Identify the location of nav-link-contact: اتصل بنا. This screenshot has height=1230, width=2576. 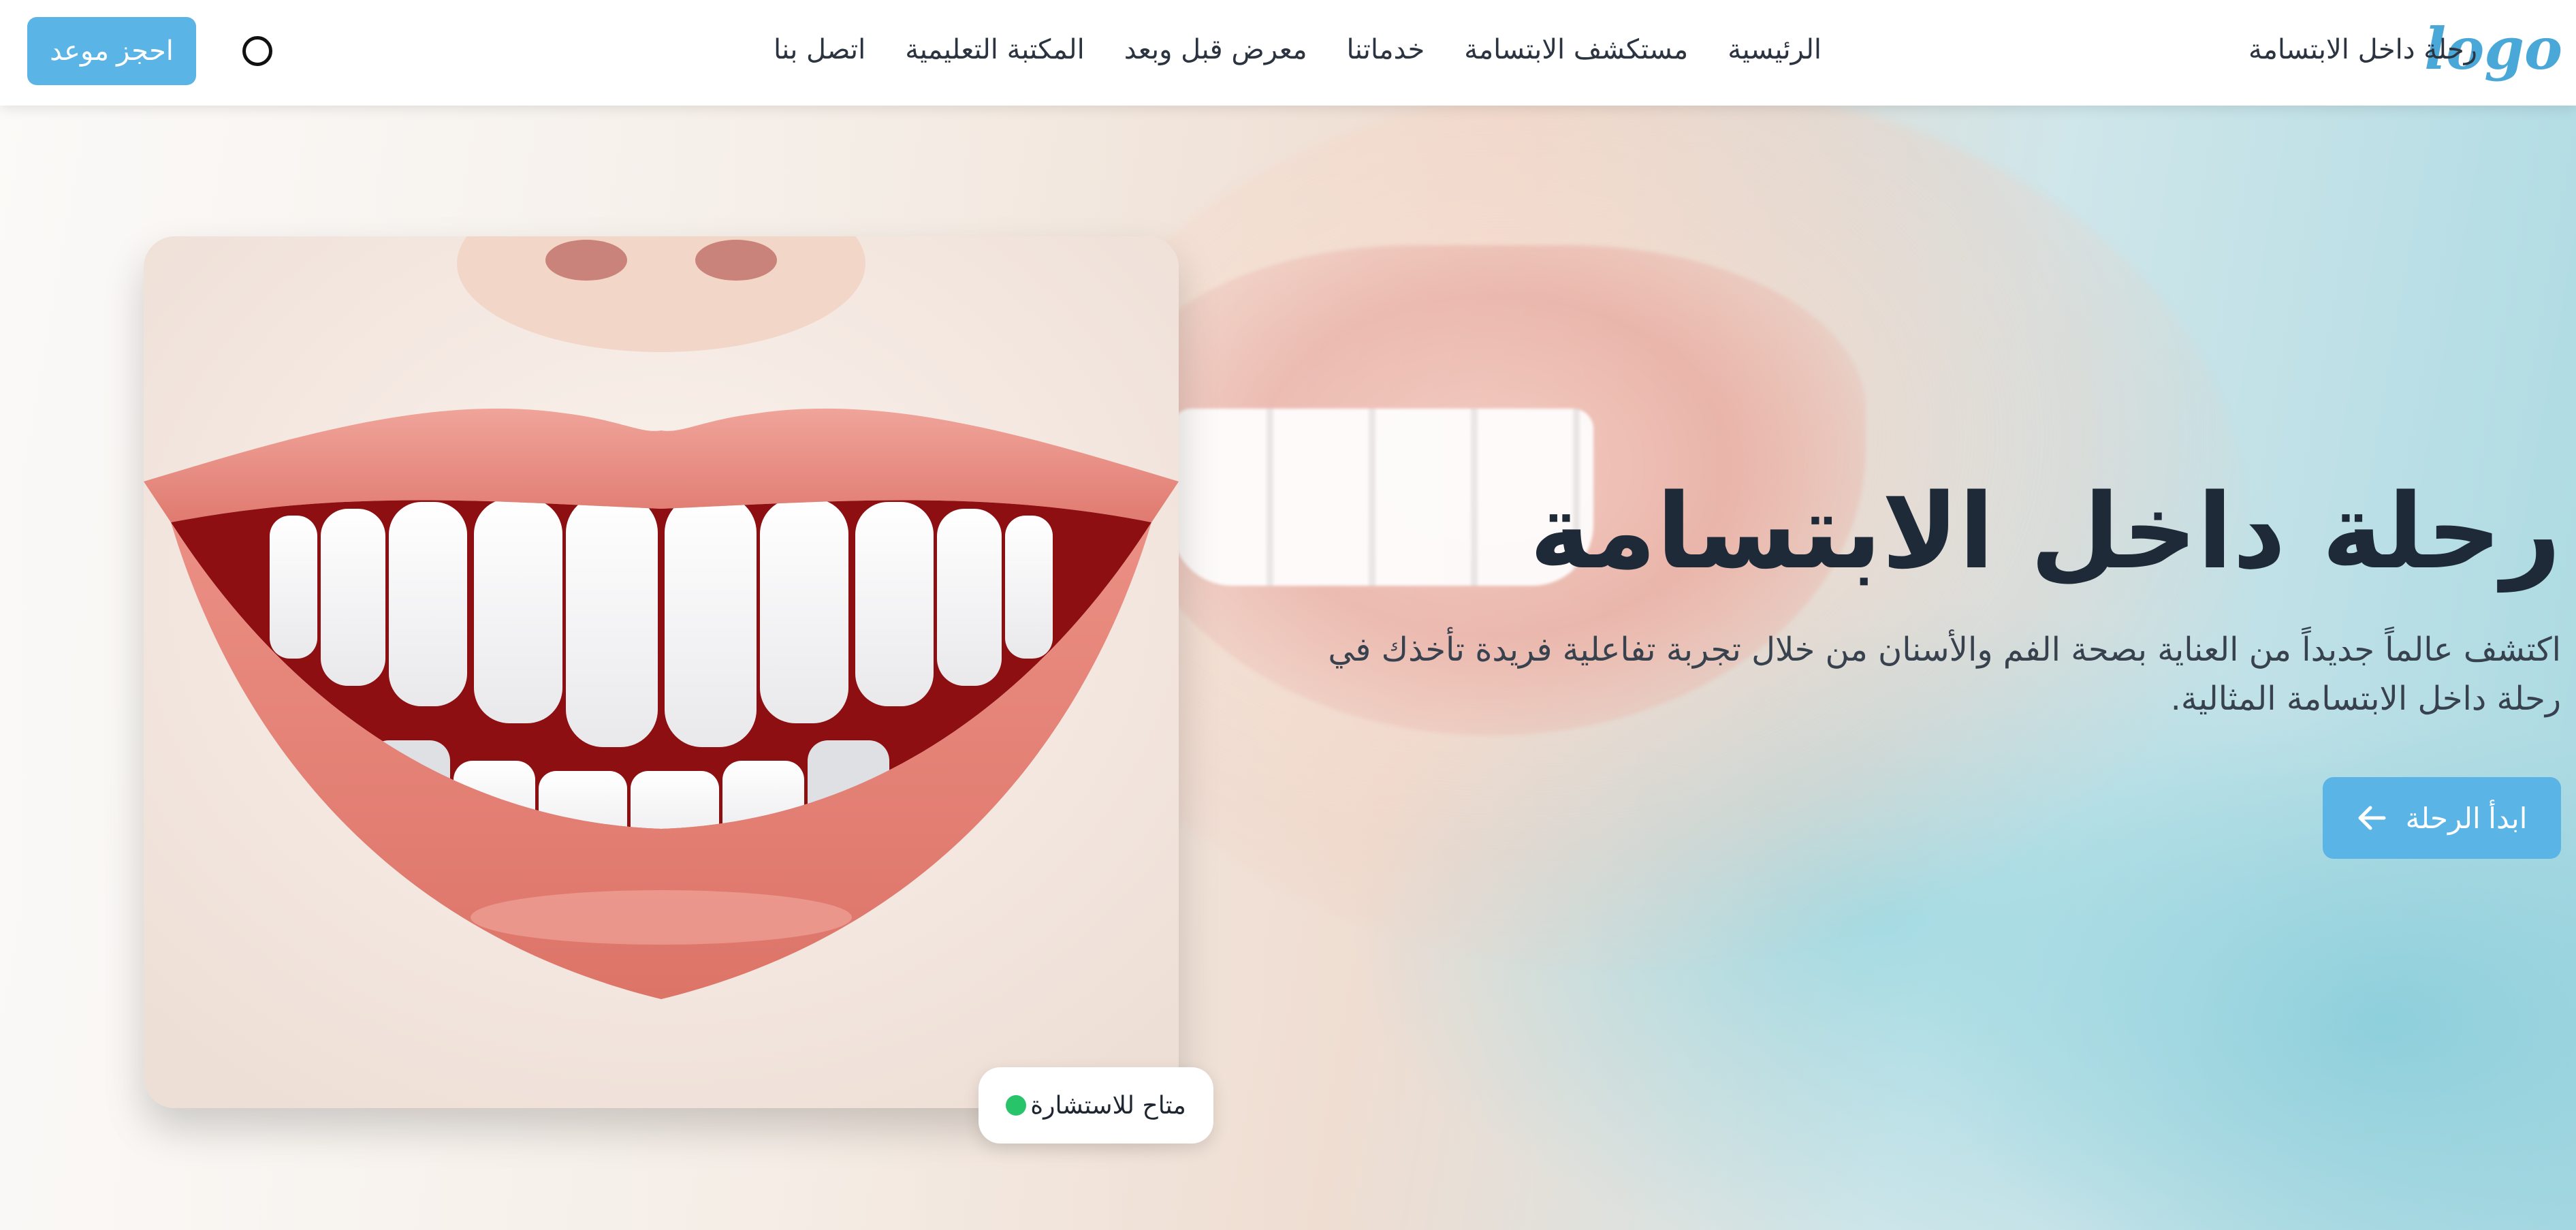
(819, 54).